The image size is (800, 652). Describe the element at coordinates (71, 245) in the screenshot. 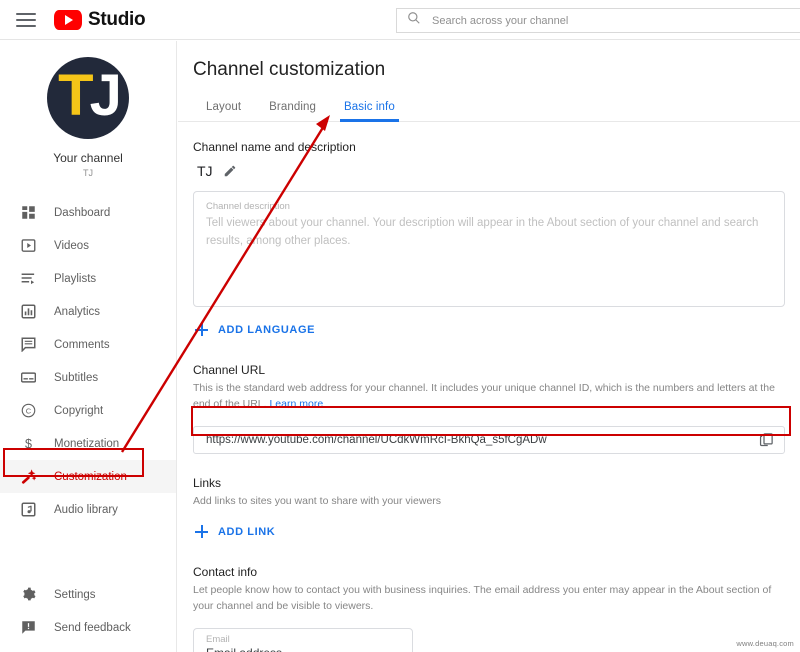

I see `sidebar-item-label: Videos` at that location.